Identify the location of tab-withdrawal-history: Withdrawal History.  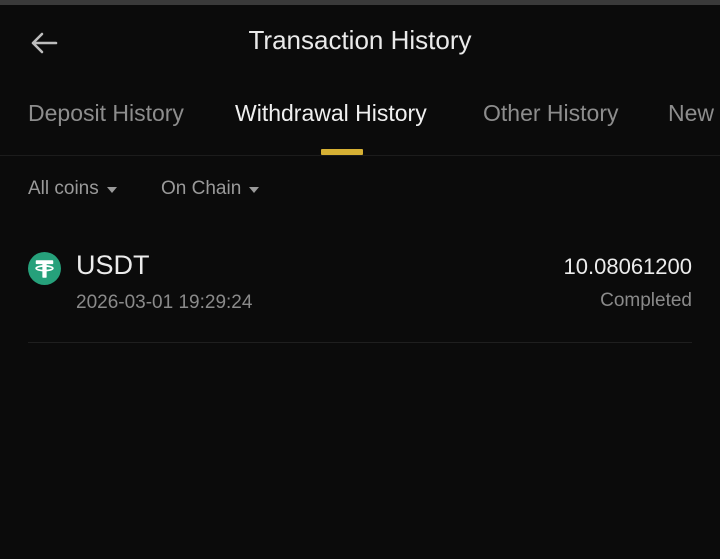
(331, 113).